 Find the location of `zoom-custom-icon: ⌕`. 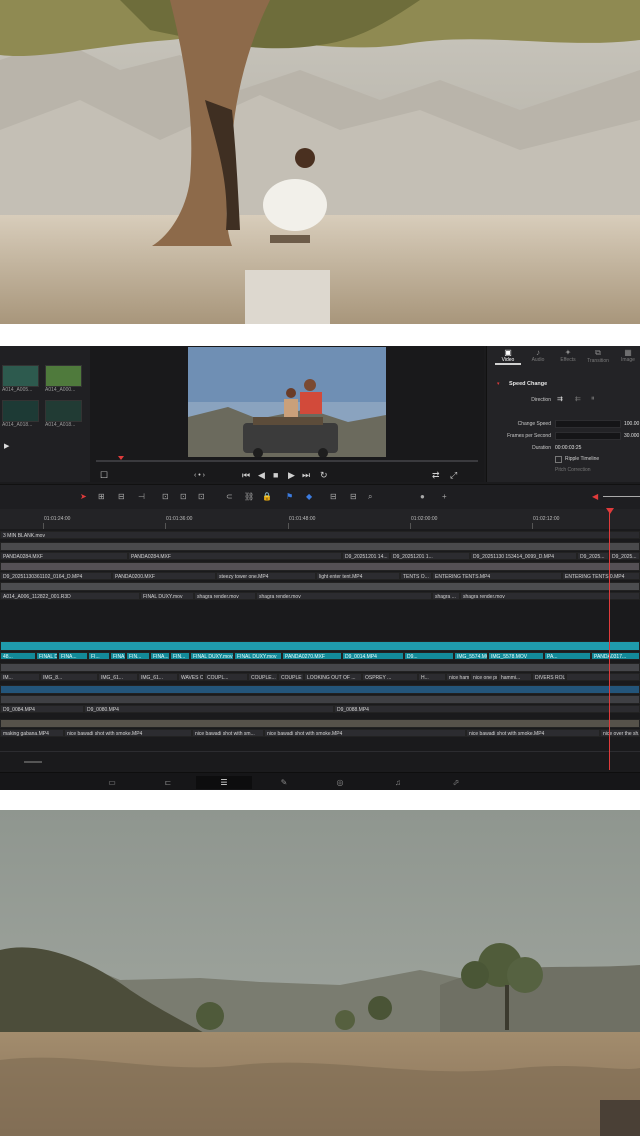

zoom-custom-icon: ⌕ is located at coordinates (370, 497).